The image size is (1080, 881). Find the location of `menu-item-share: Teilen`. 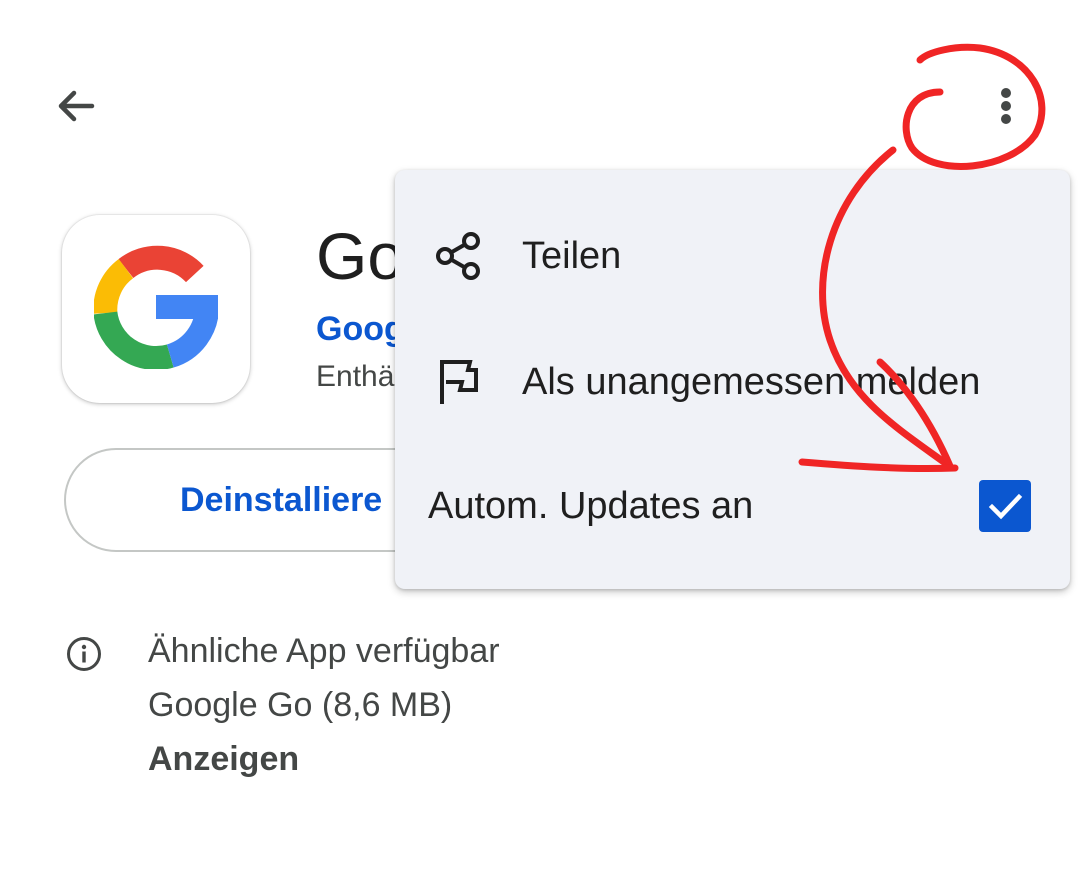

menu-item-share: Teilen is located at coordinates (732, 256).